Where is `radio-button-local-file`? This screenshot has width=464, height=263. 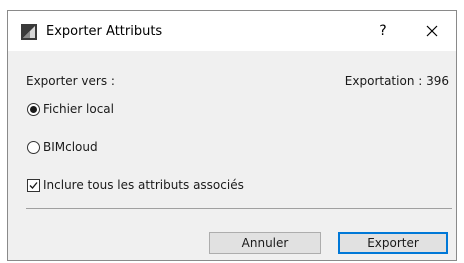 radio-button-local-file is located at coordinates (33, 109).